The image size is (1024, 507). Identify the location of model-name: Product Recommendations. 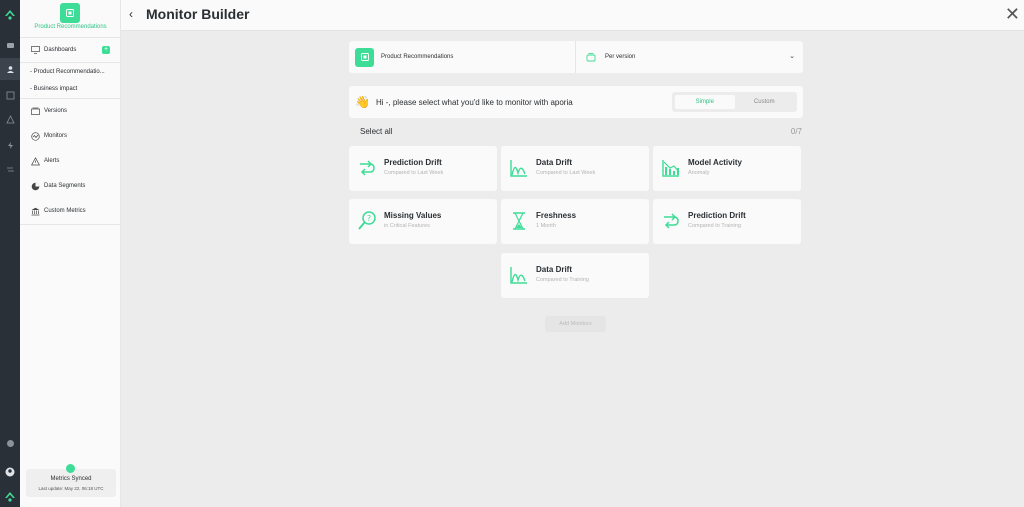
(70, 27).